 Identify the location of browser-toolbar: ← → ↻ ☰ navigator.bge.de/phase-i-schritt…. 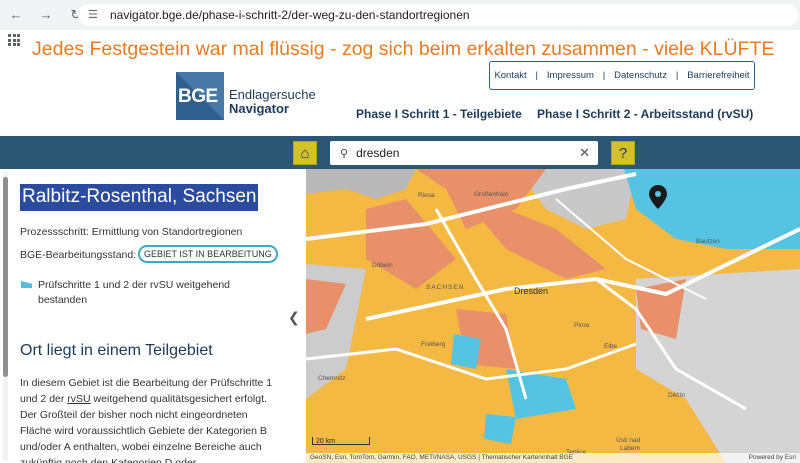
(400, 15).